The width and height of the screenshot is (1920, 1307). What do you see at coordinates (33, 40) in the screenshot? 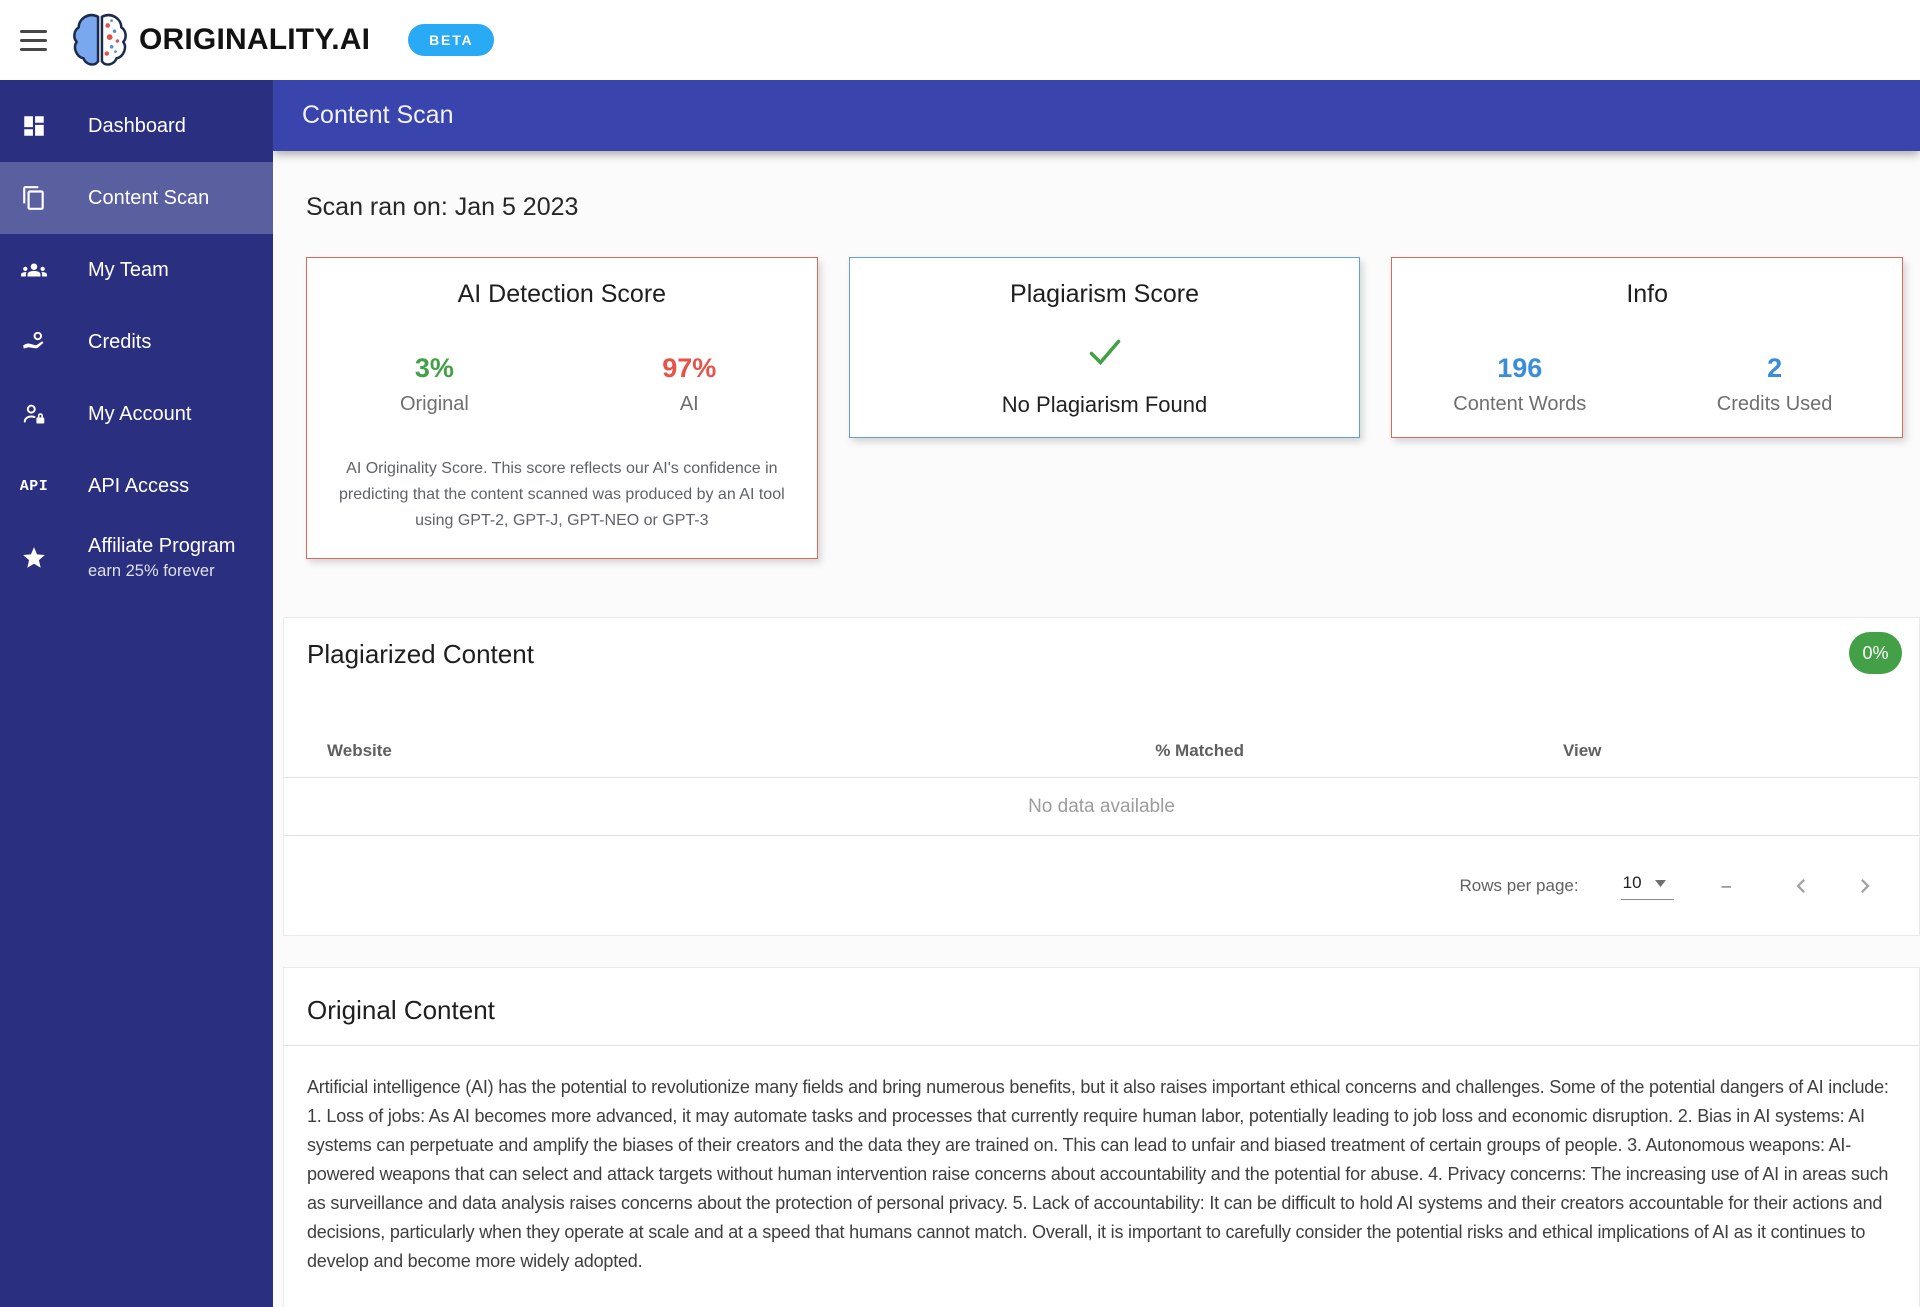
I see `hamburger-menu-icon` at bounding box center [33, 40].